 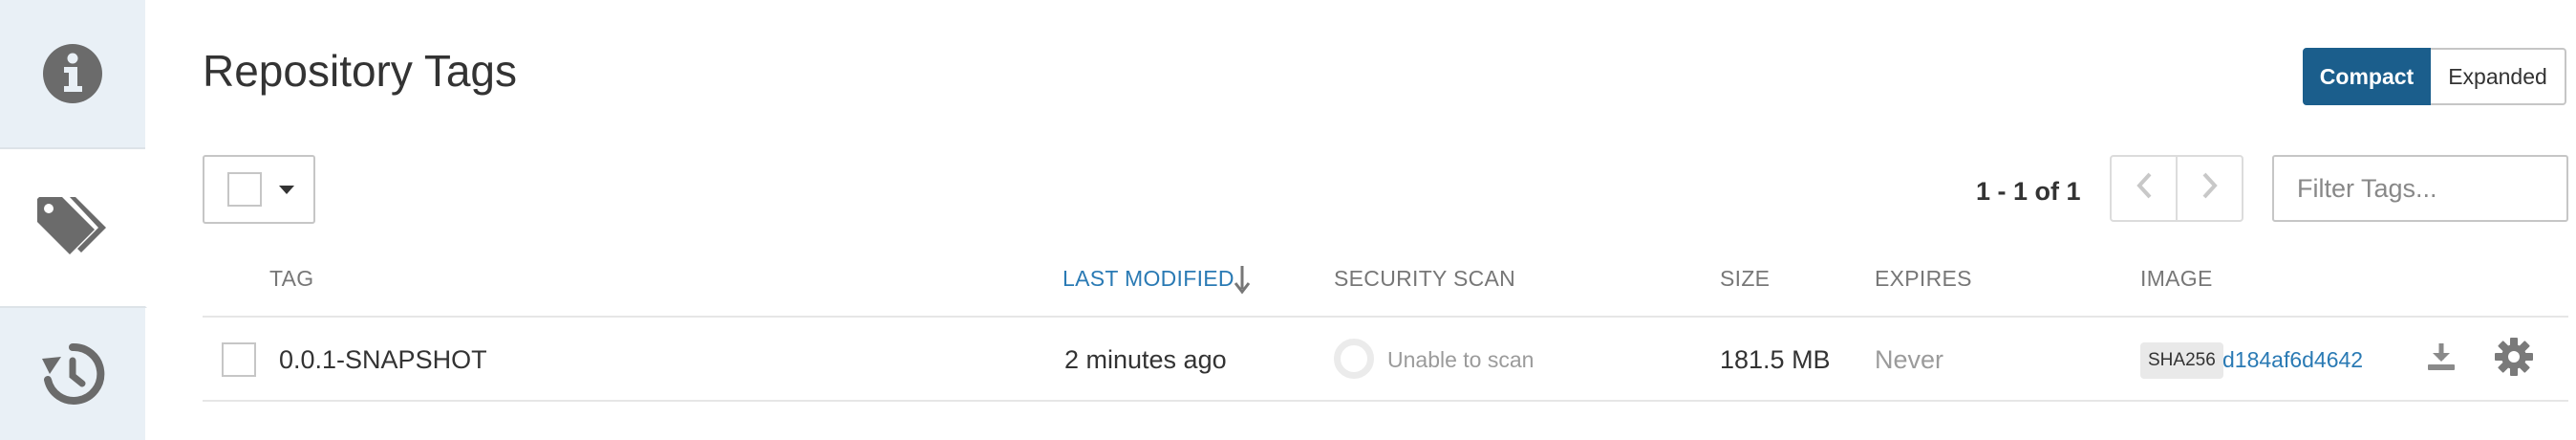 I want to click on table-row-divider, so click(x=1385, y=401).